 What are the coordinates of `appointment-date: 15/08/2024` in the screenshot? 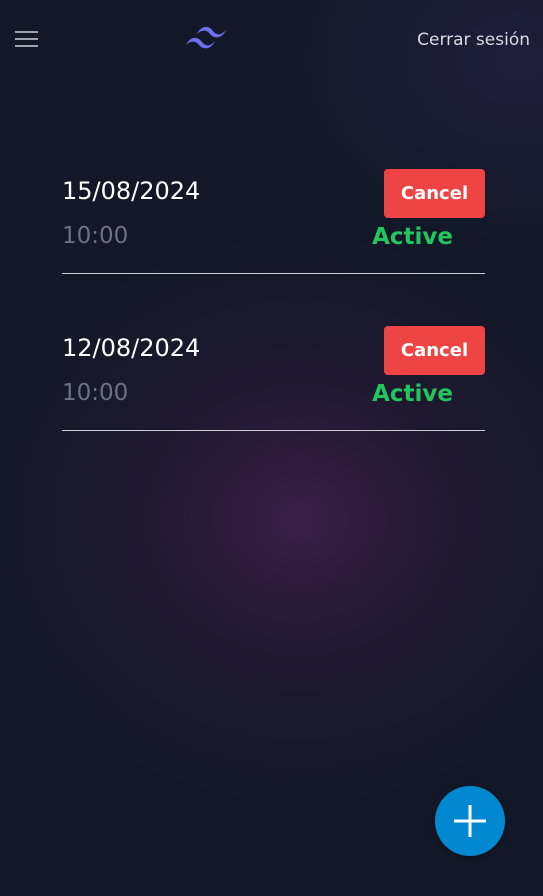 It's located at (131, 191).